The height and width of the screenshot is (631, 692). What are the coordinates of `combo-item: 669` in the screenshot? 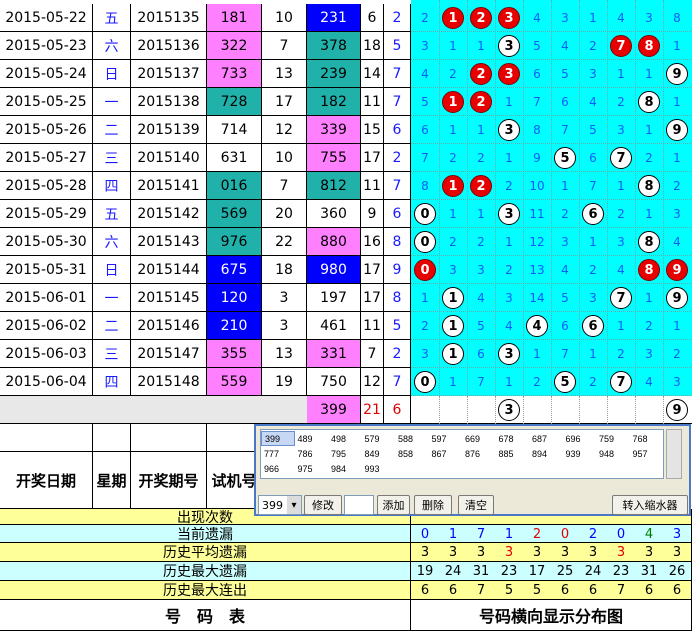 It's located at (479, 438).